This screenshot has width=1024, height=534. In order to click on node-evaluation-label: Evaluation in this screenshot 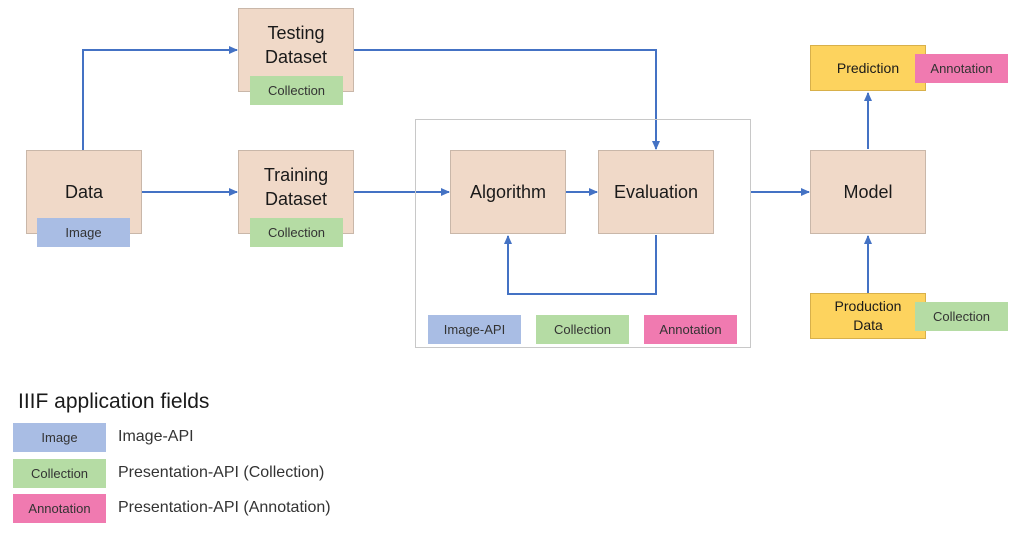, I will do `click(656, 192)`.